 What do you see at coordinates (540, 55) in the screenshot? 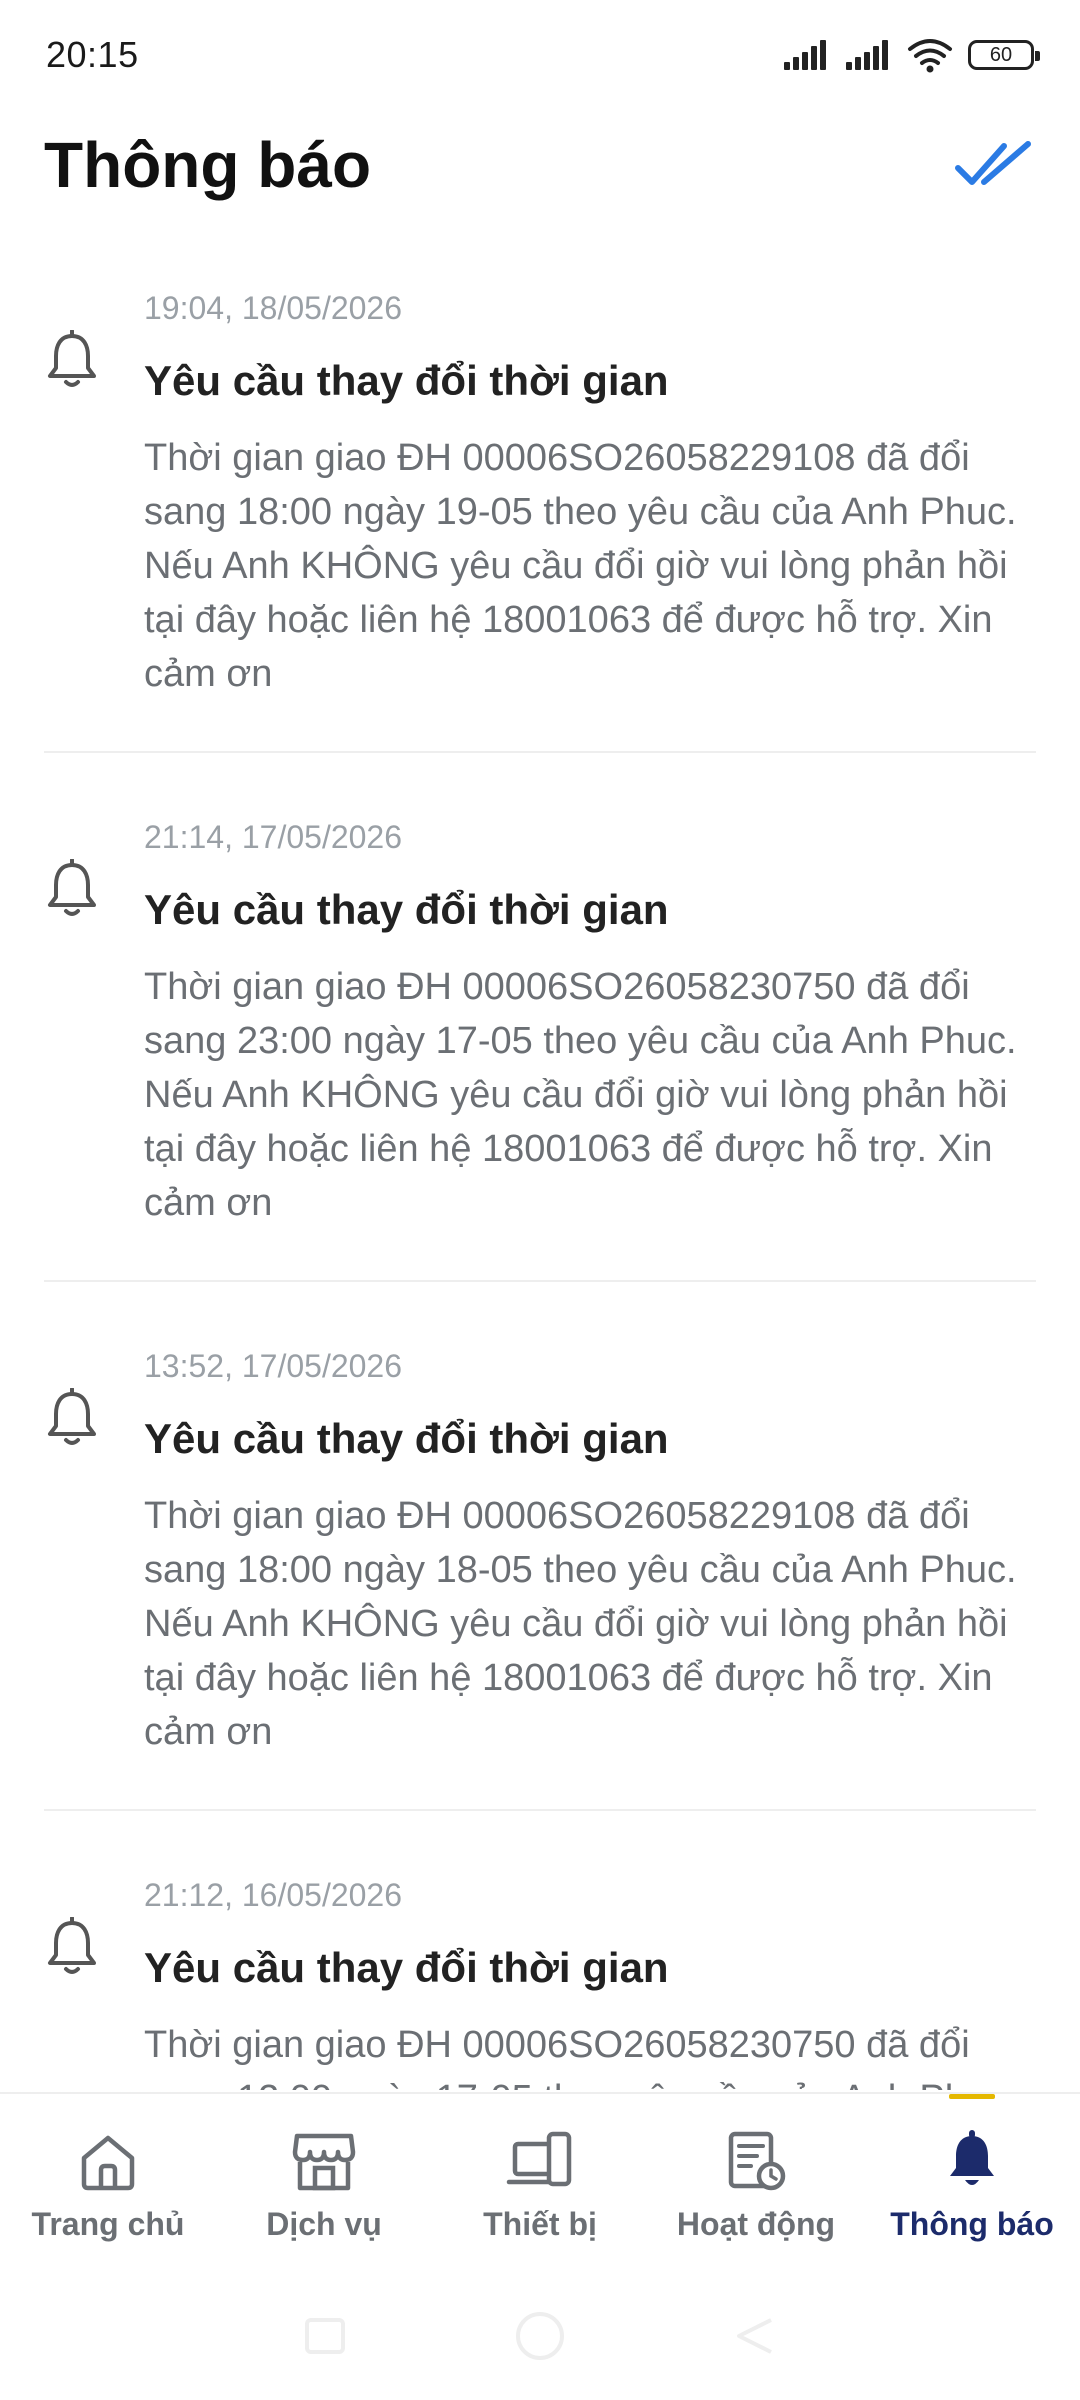
I see `status-bar: 20:15 60` at bounding box center [540, 55].